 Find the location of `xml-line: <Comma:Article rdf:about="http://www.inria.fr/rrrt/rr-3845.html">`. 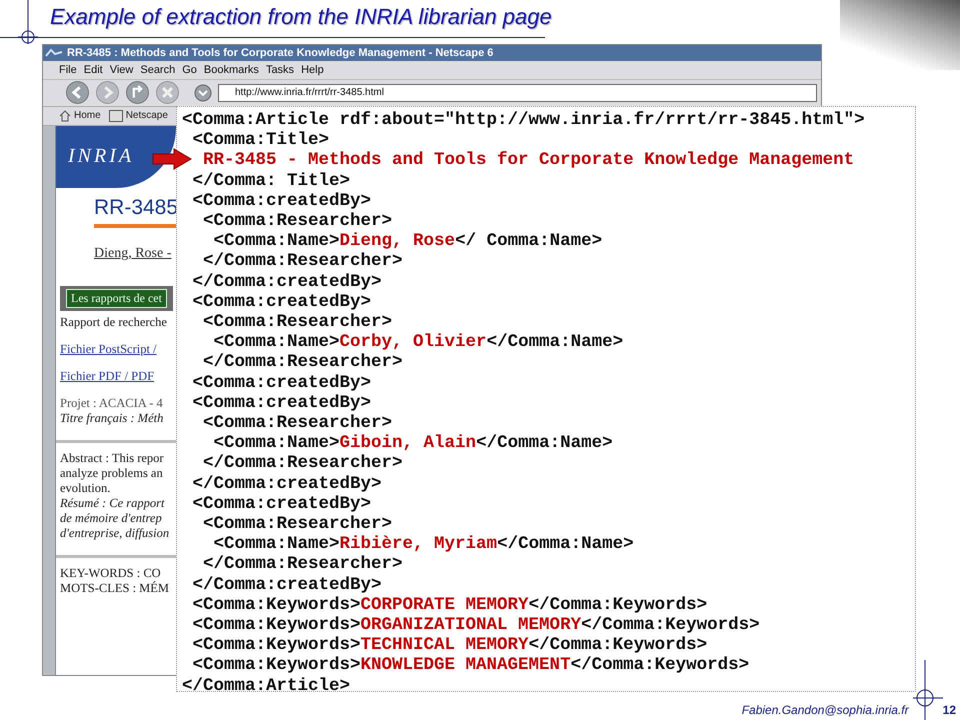

xml-line: <Comma:Article rdf:about="http://www.inria.fr/rrrt/rr-3845.html"> is located at coordinates (523, 120).